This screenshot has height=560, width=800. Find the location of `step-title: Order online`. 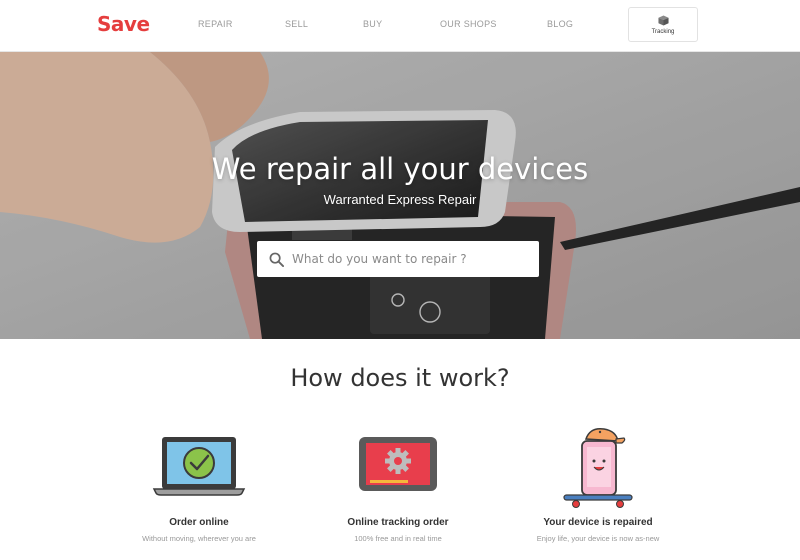

step-title: Order online is located at coordinates (199, 522).